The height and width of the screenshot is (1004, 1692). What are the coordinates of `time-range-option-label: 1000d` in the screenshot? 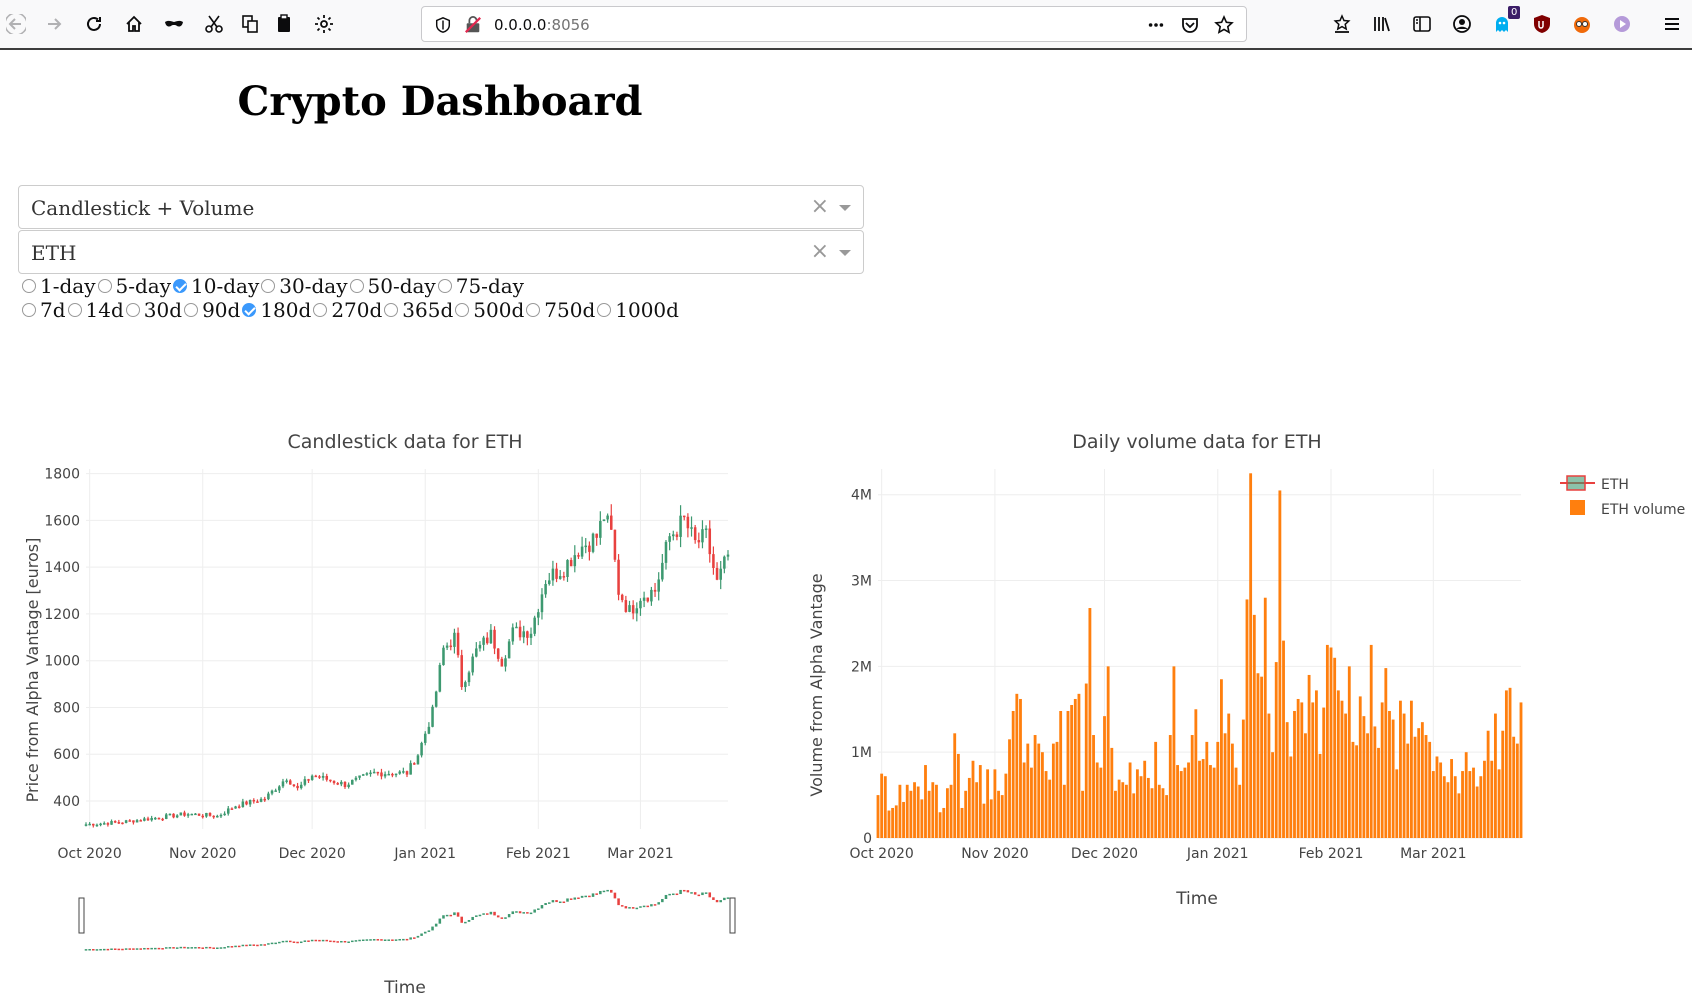 It's located at (647, 310).